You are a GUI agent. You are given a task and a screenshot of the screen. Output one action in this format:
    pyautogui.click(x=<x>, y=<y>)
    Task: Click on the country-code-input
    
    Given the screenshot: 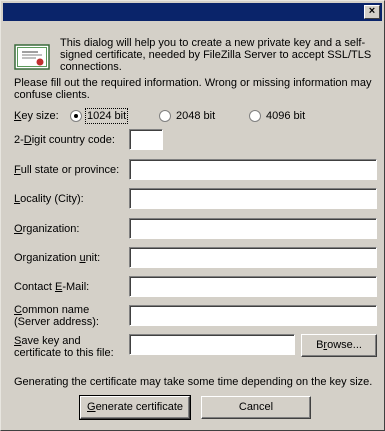 What is the action you would take?
    pyautogui.click(x=146, y=139)
    